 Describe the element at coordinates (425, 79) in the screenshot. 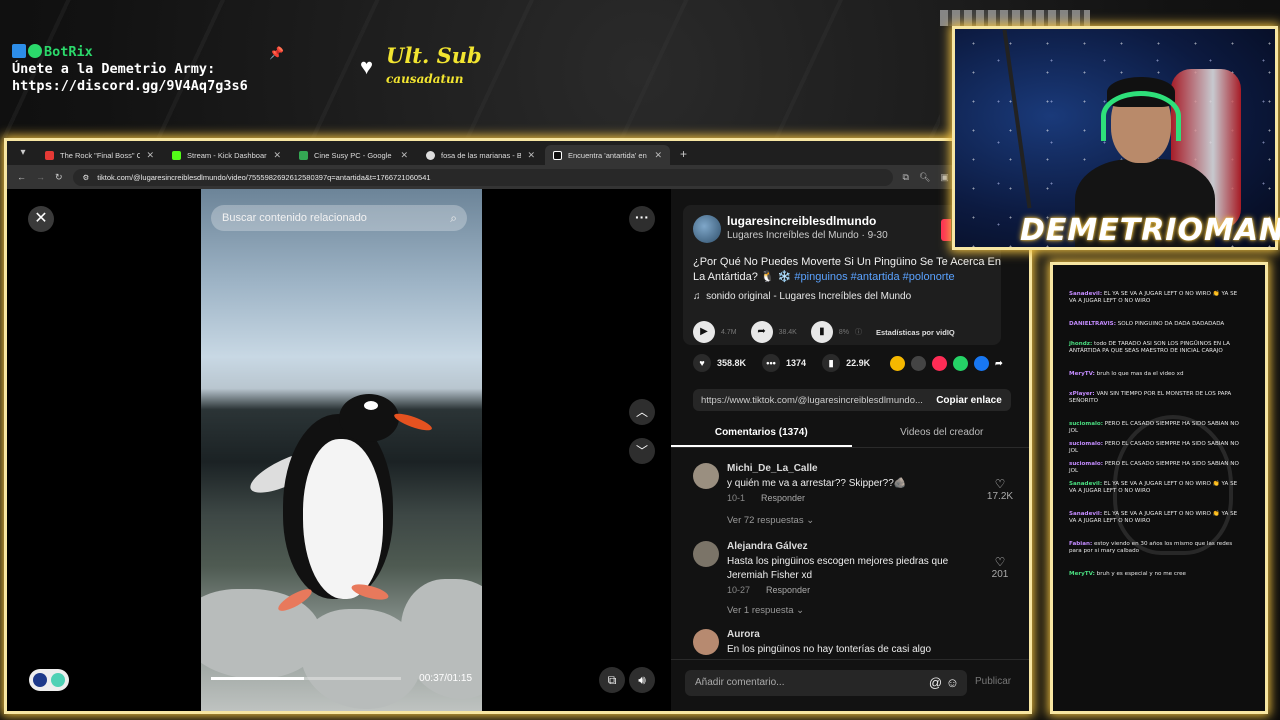

I see `last-sub-name: causadatun` at that location.